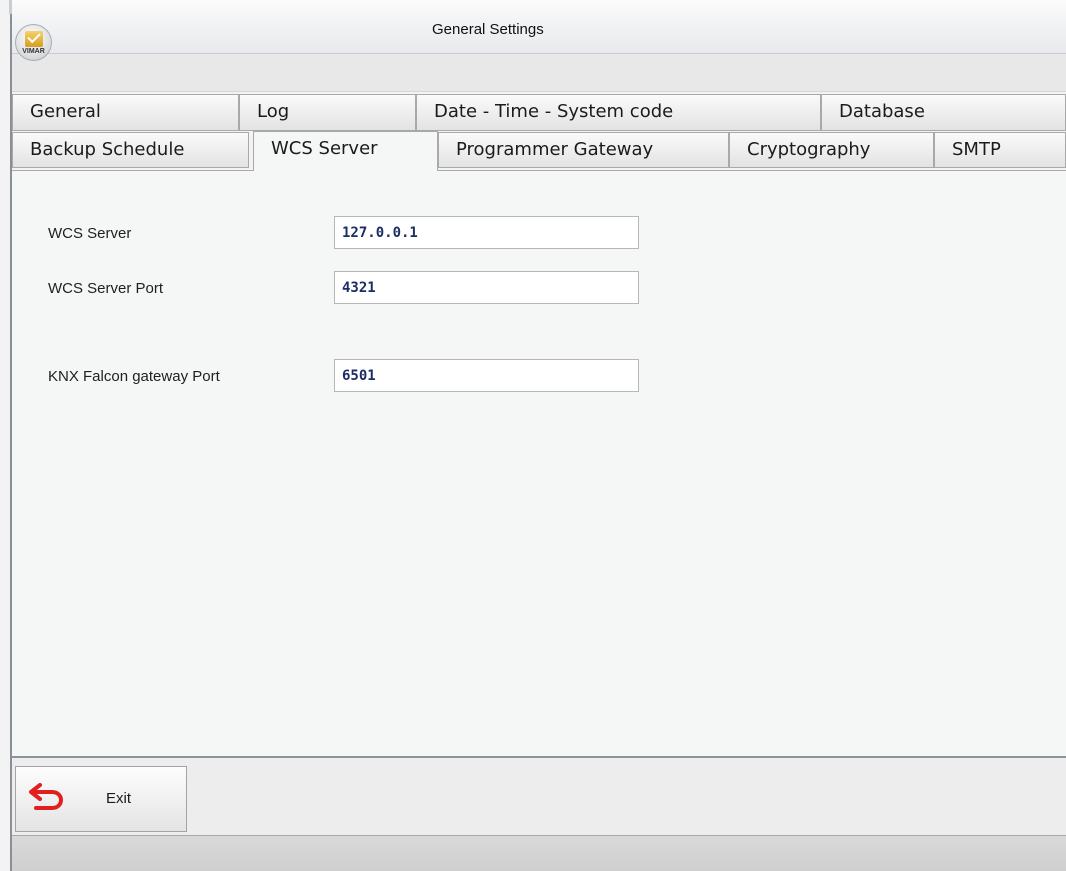 This screenshot has width=1066, height=871. I want to click on tab-log: Log, so click(327, 112).